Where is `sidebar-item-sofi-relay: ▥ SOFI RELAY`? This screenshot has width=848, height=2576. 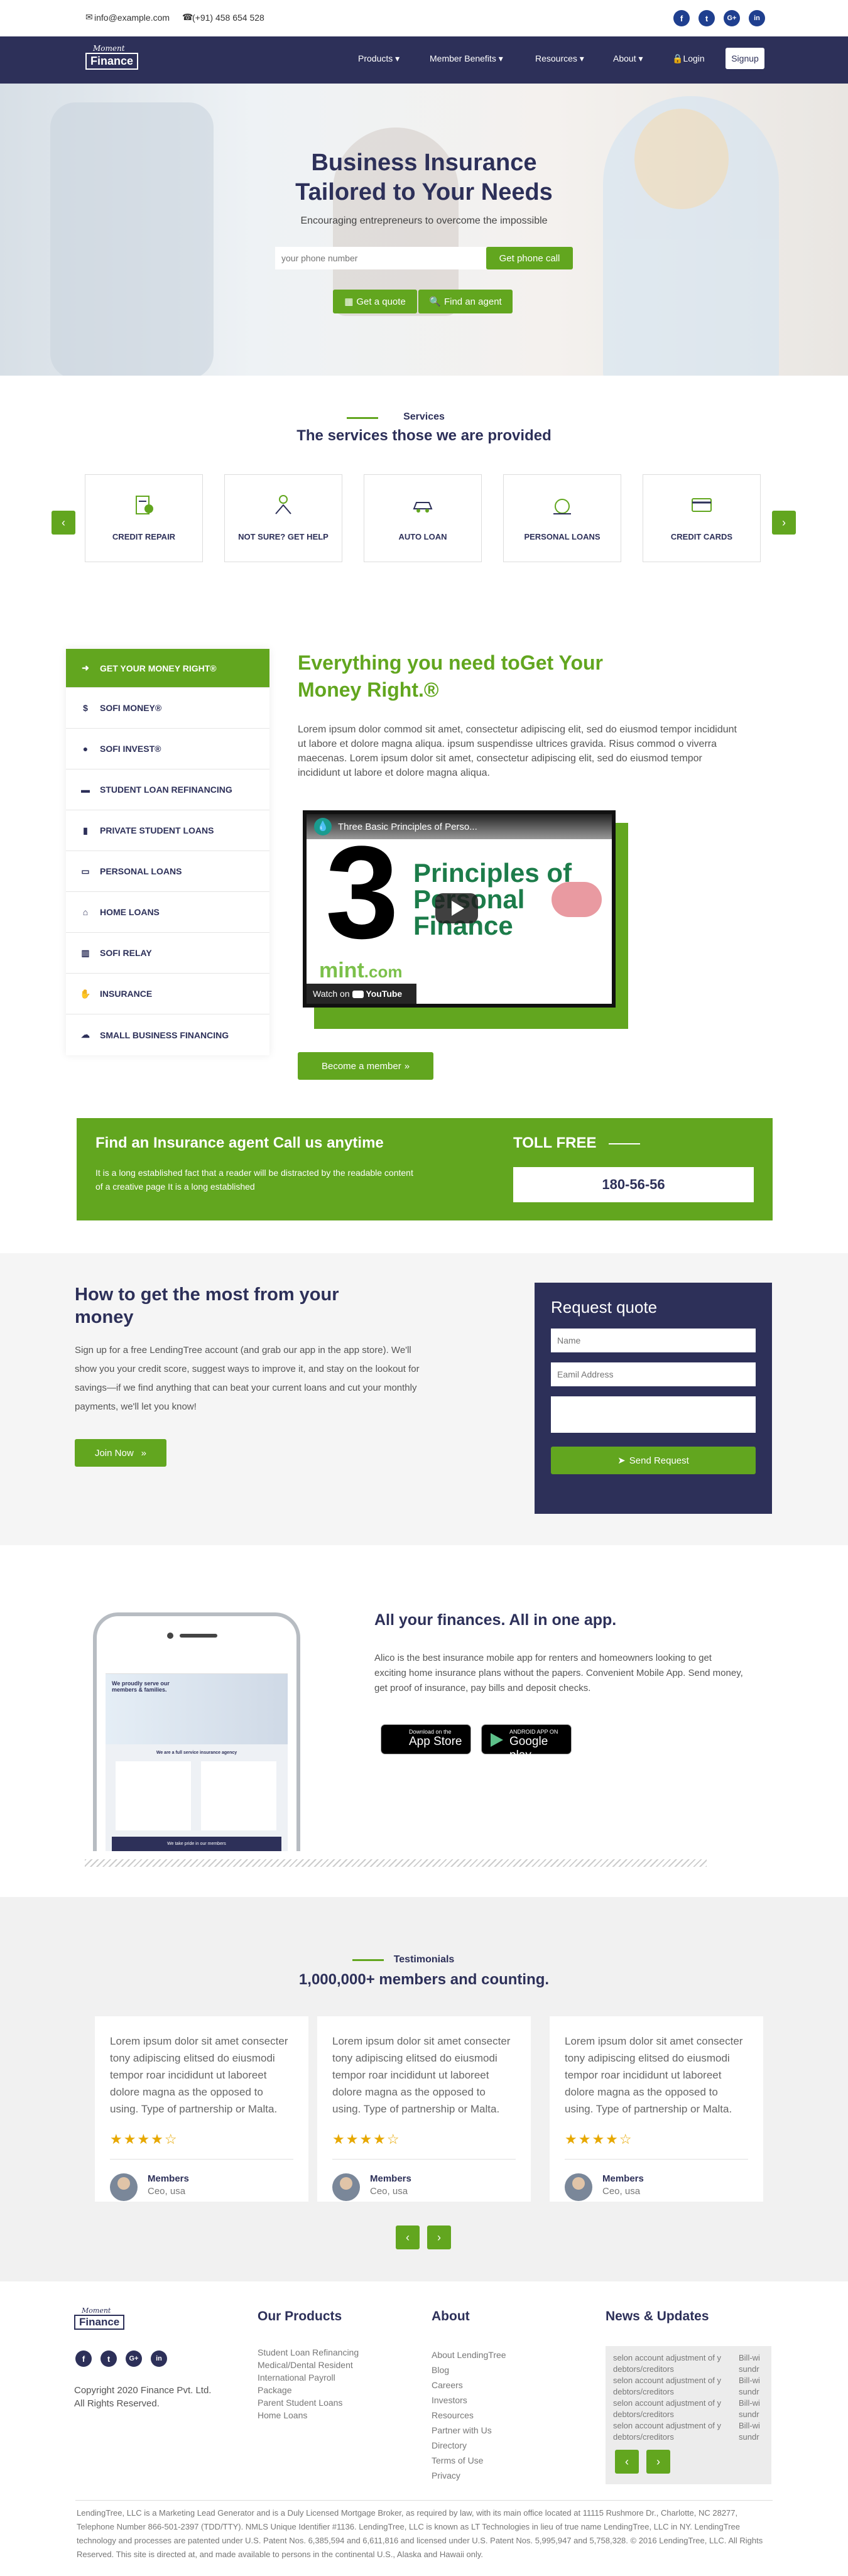
sidebar-item-sofi-relay: ▥ SOFI RELAY is located at coordinates (167, 953).